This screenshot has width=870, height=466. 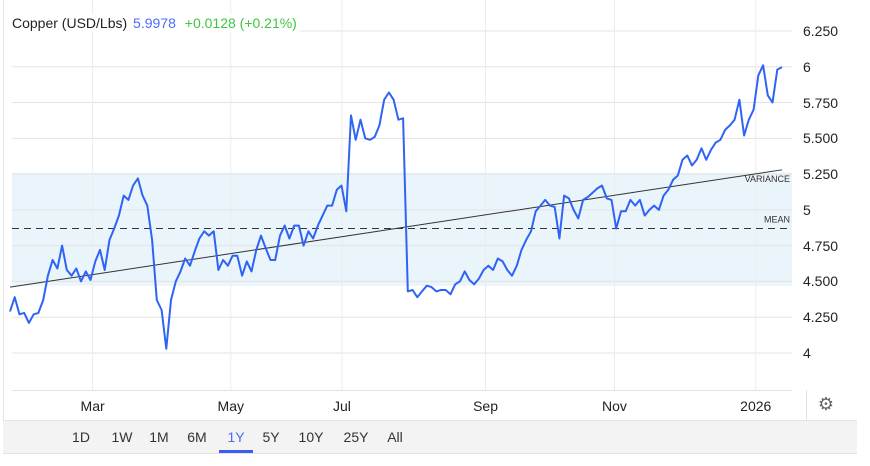 What do you see at coordinates (395, 436) in the screenshot?
I see `range-button-all: All` at bounding box center [395, 436].